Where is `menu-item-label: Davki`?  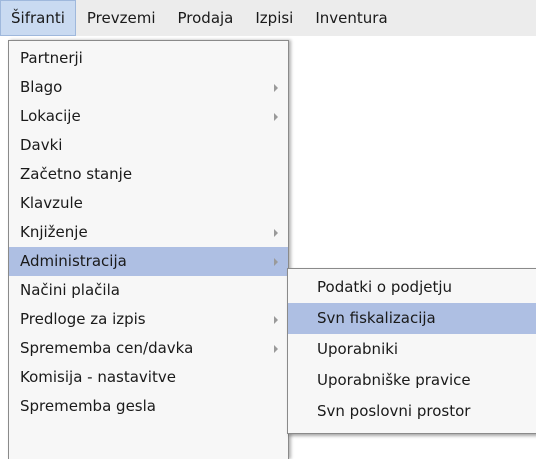
menu-item-label: Davki is located at coordinates (41, 145).